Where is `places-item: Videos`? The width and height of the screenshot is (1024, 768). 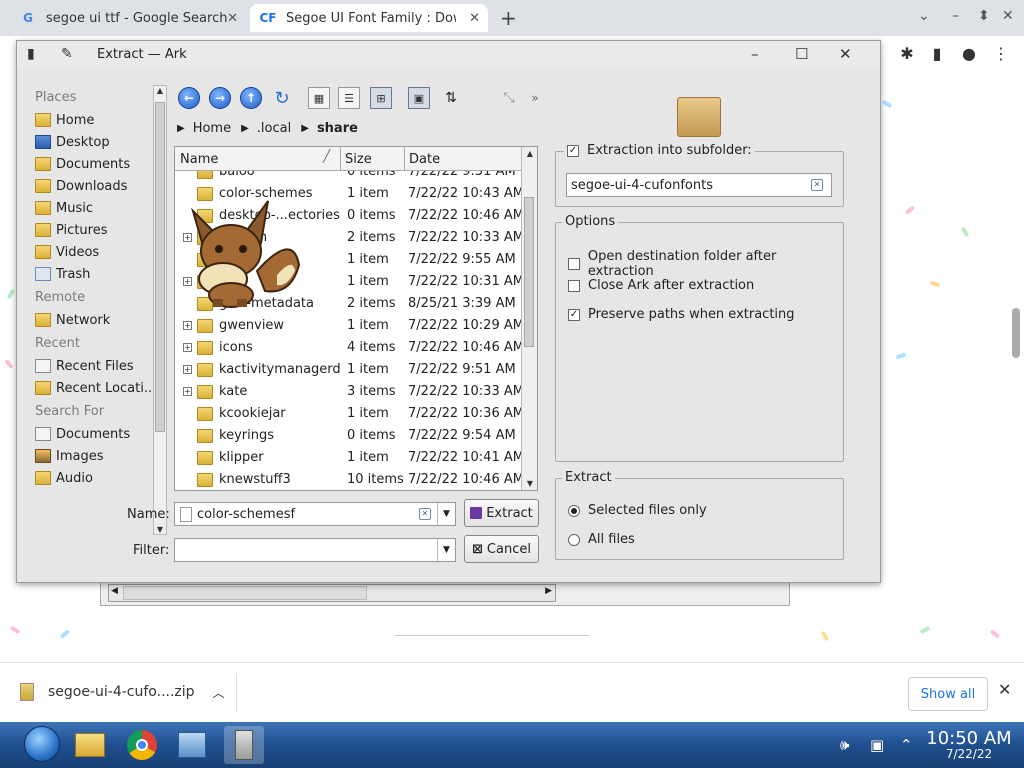
places-item: Videos is located at coordinates (97, 252).